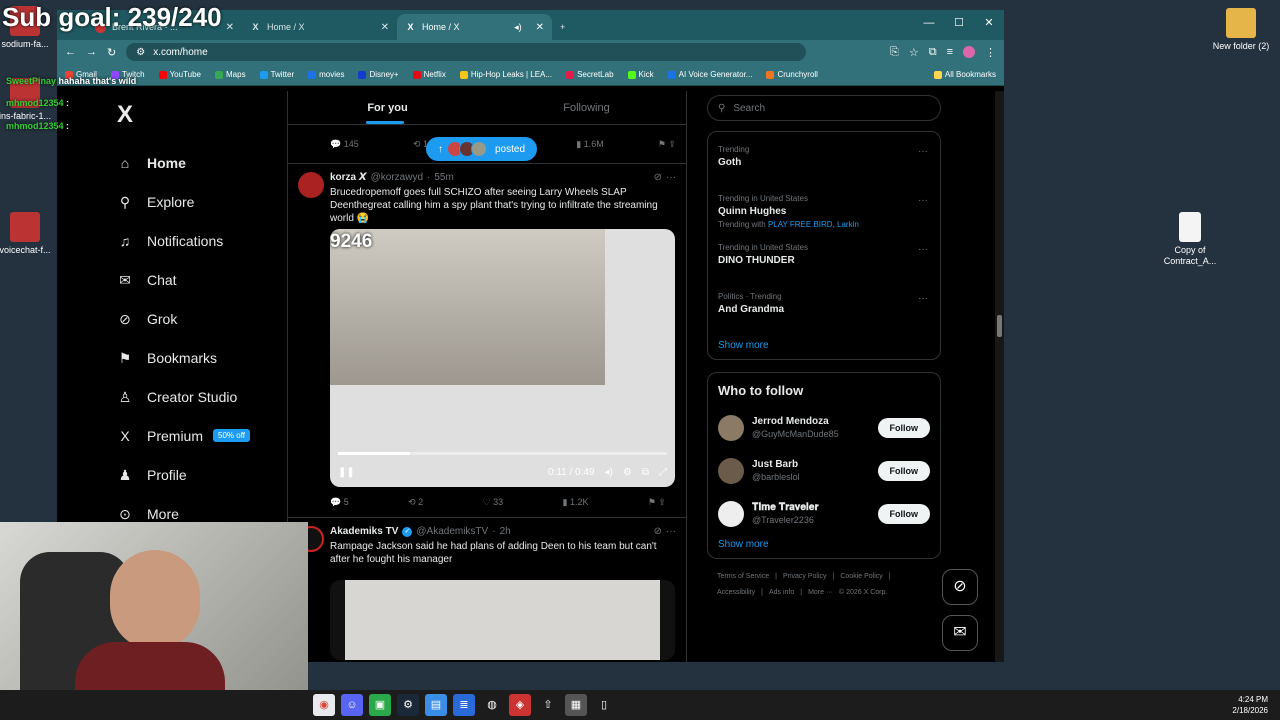  I want to click on nav-item-profile: ♟ Profile, so click(198, 474).